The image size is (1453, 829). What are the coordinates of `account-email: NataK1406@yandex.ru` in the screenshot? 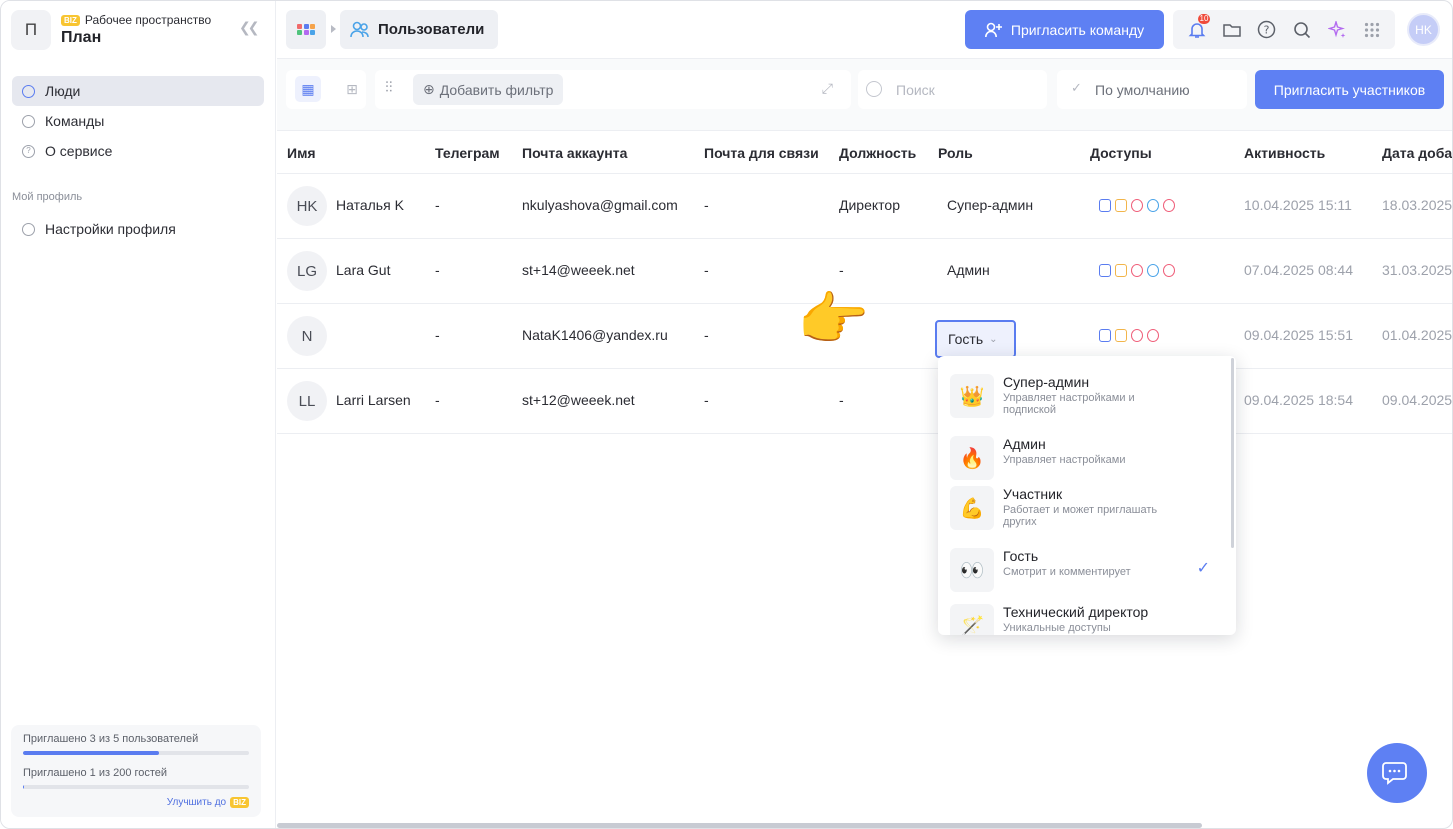 It's located at (595, 335).